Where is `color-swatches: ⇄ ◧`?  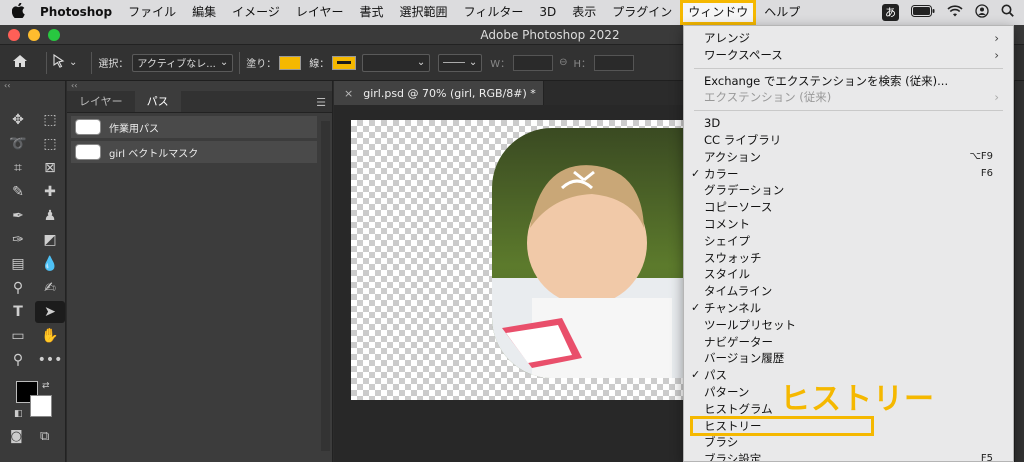
color-swatches: ⇄ ◧ is located at coordinates (36, 401).